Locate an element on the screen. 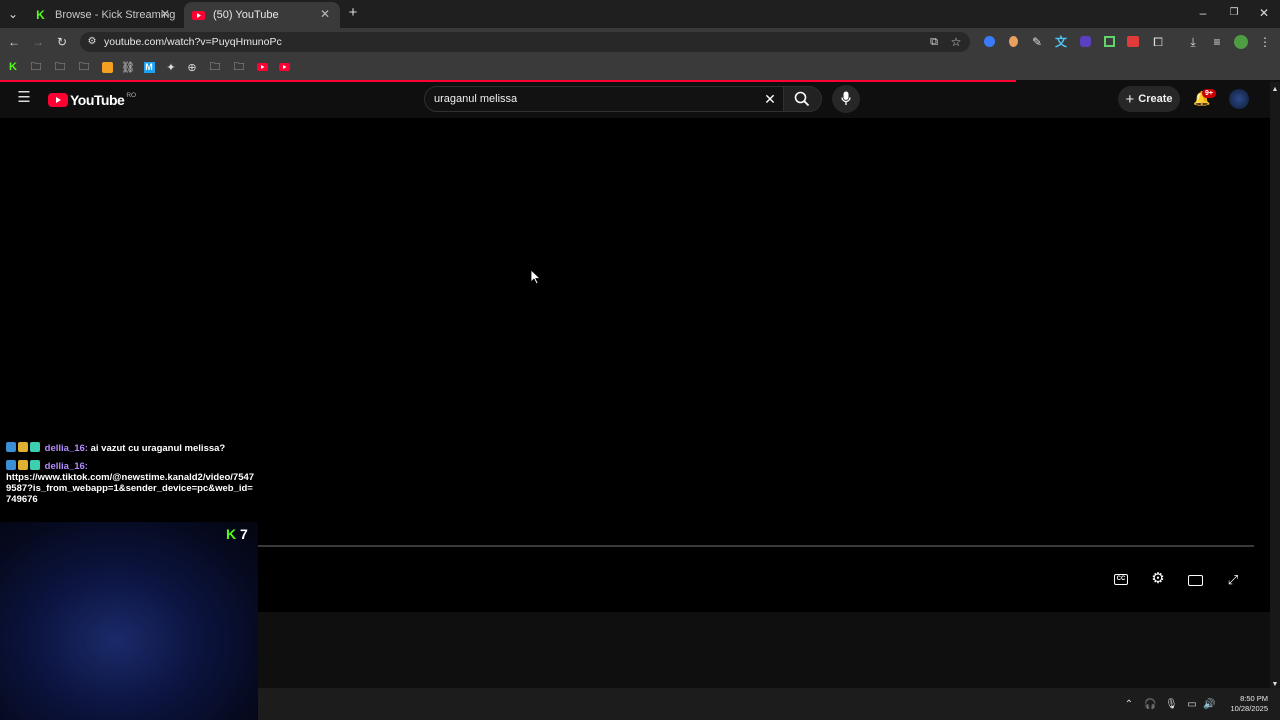  microphone-icon is located at coordinates (846, 101).